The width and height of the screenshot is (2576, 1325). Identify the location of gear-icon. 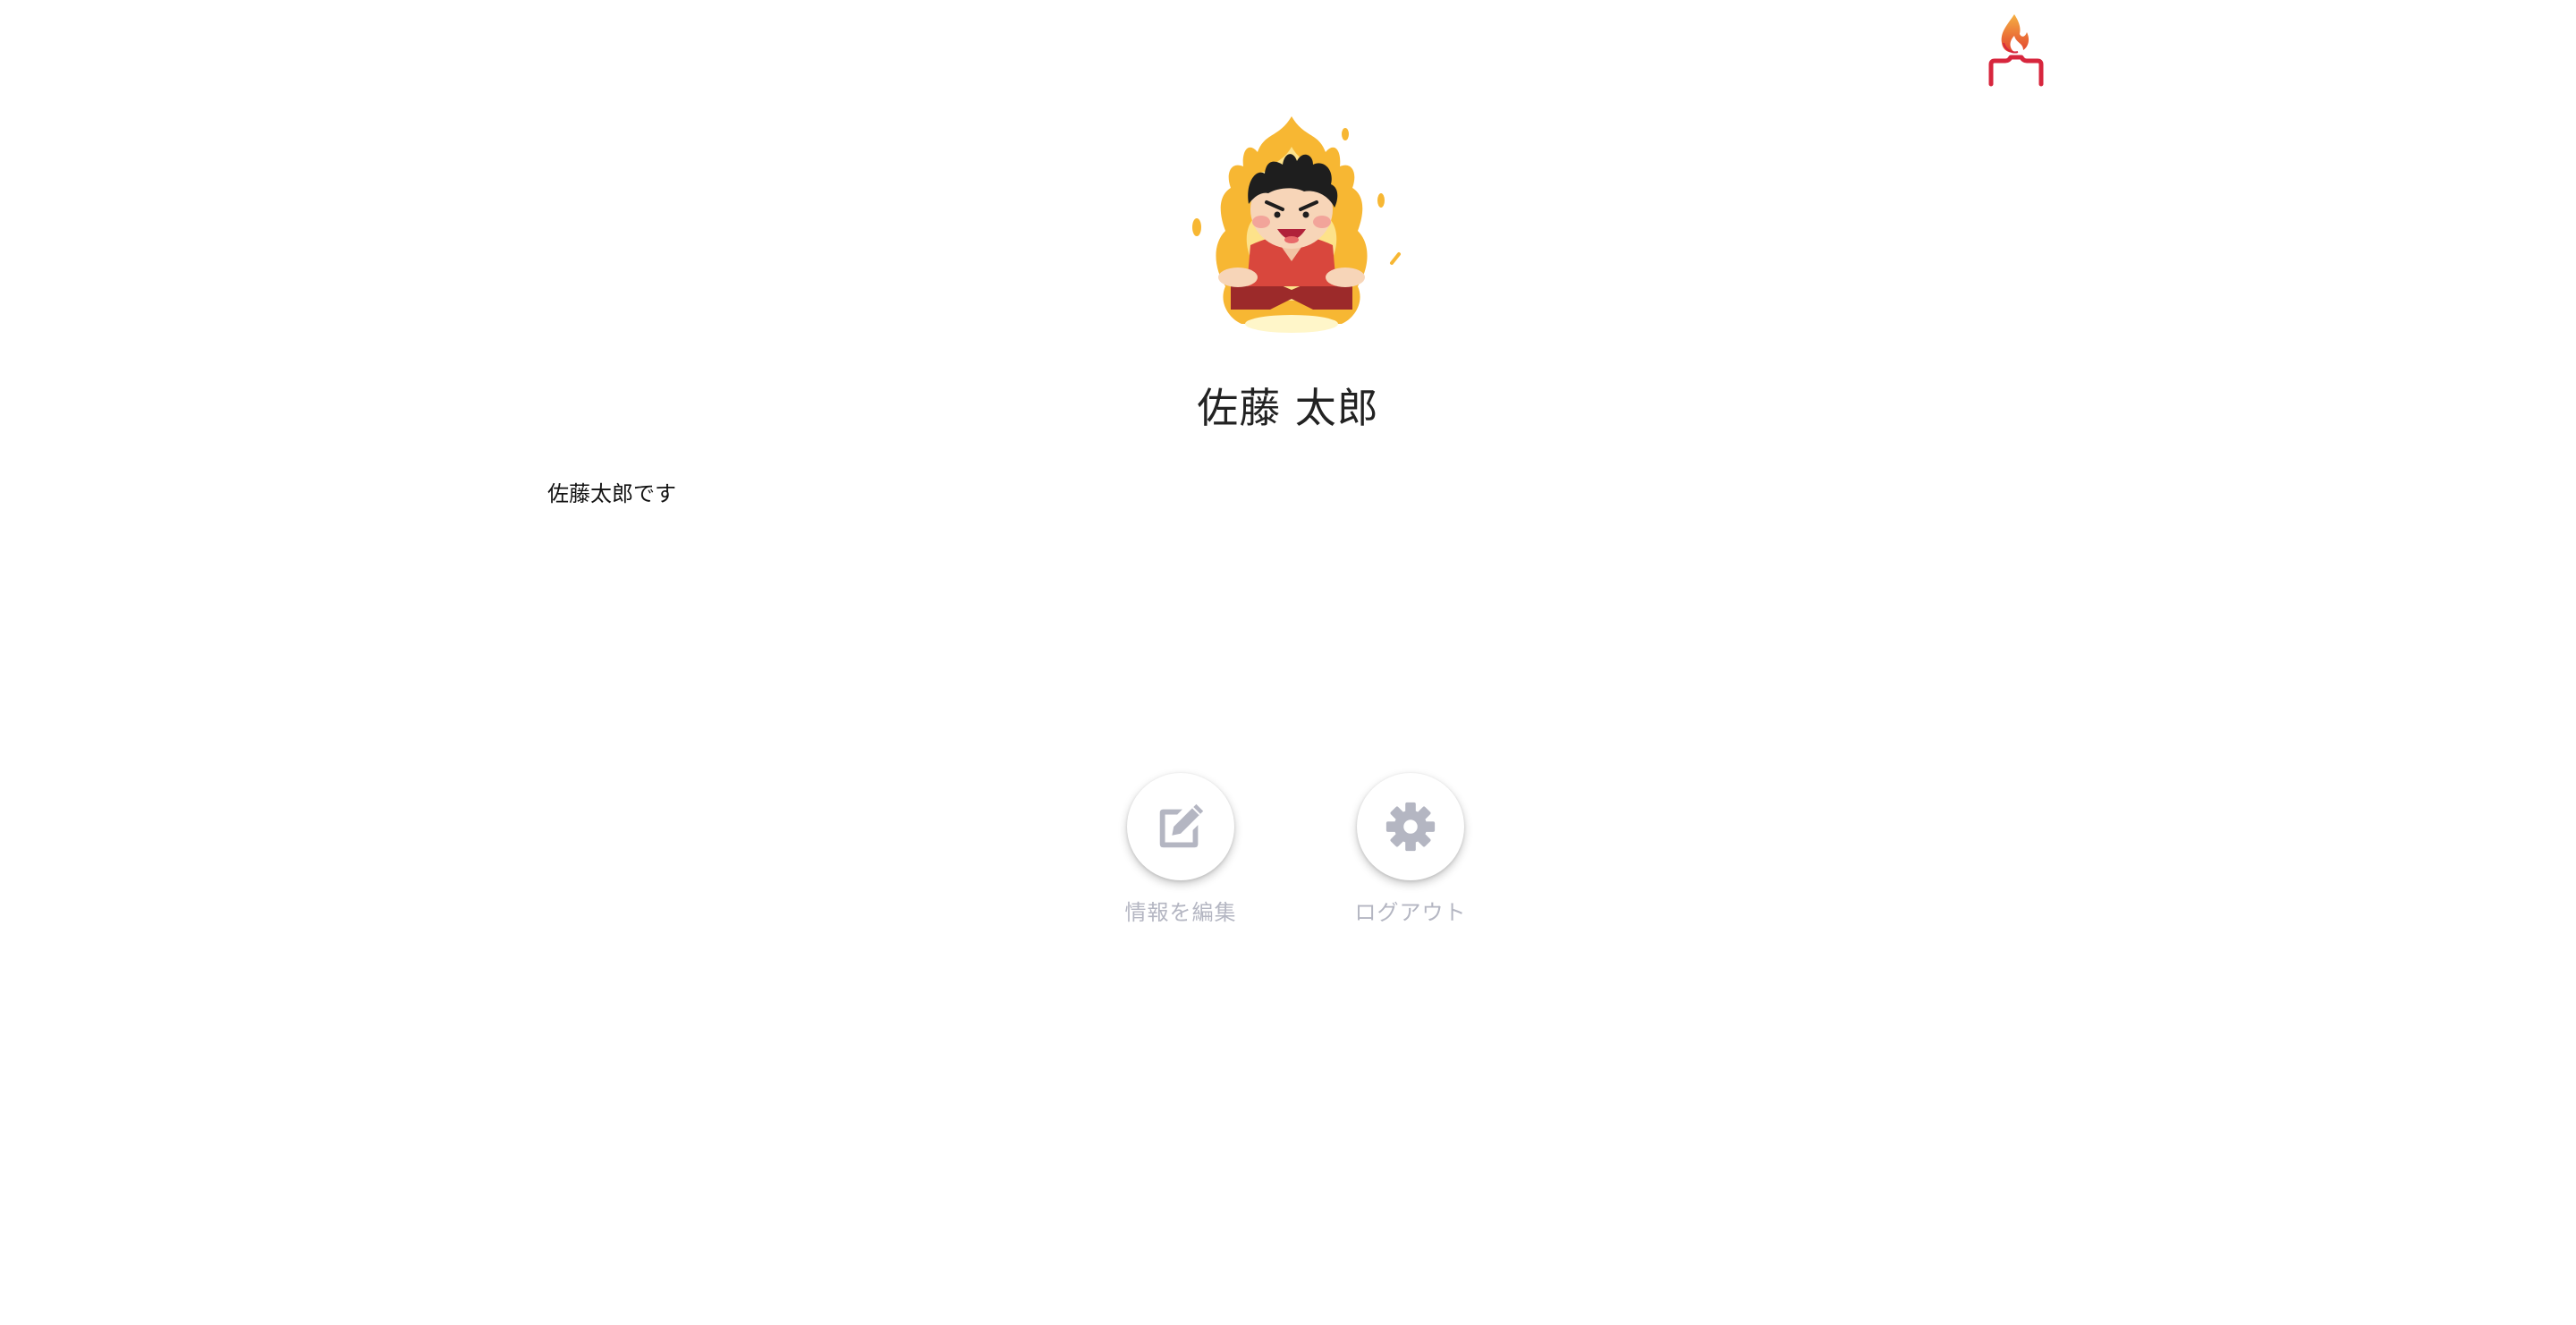
(1410, 827).